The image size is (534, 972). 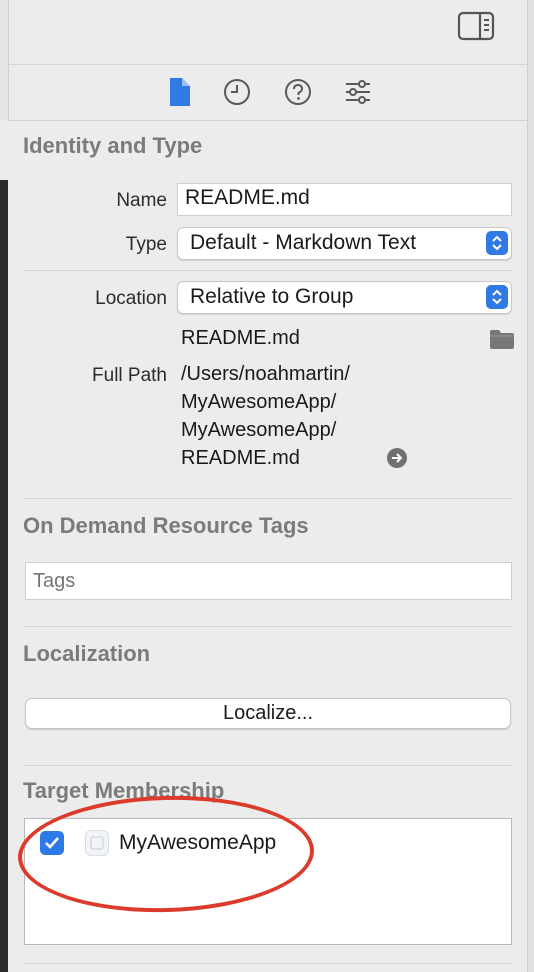 What do you see at coordinates (131, 298) in the screenshot?
I see `location-label: Location` at bounding box center [131, 298].